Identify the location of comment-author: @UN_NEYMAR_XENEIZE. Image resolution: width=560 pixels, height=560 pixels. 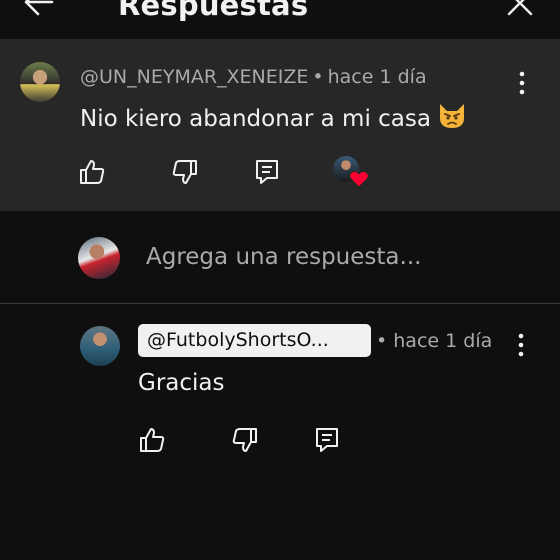
(194, 77).